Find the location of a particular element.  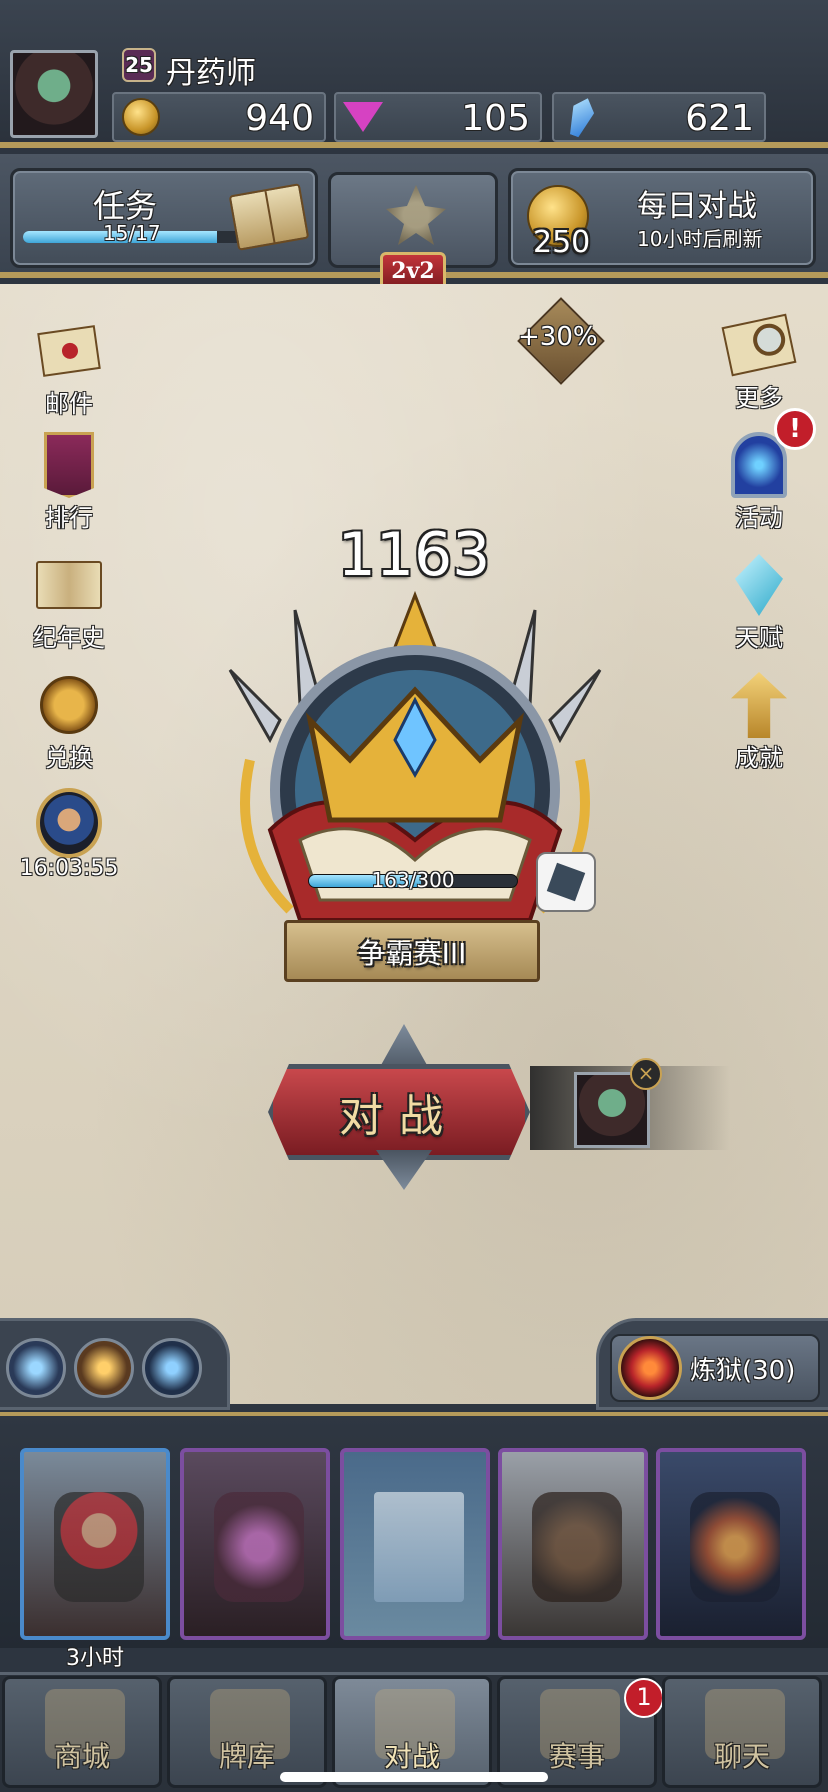

card-hero-dwarf is located at coordinates (95, 1544).